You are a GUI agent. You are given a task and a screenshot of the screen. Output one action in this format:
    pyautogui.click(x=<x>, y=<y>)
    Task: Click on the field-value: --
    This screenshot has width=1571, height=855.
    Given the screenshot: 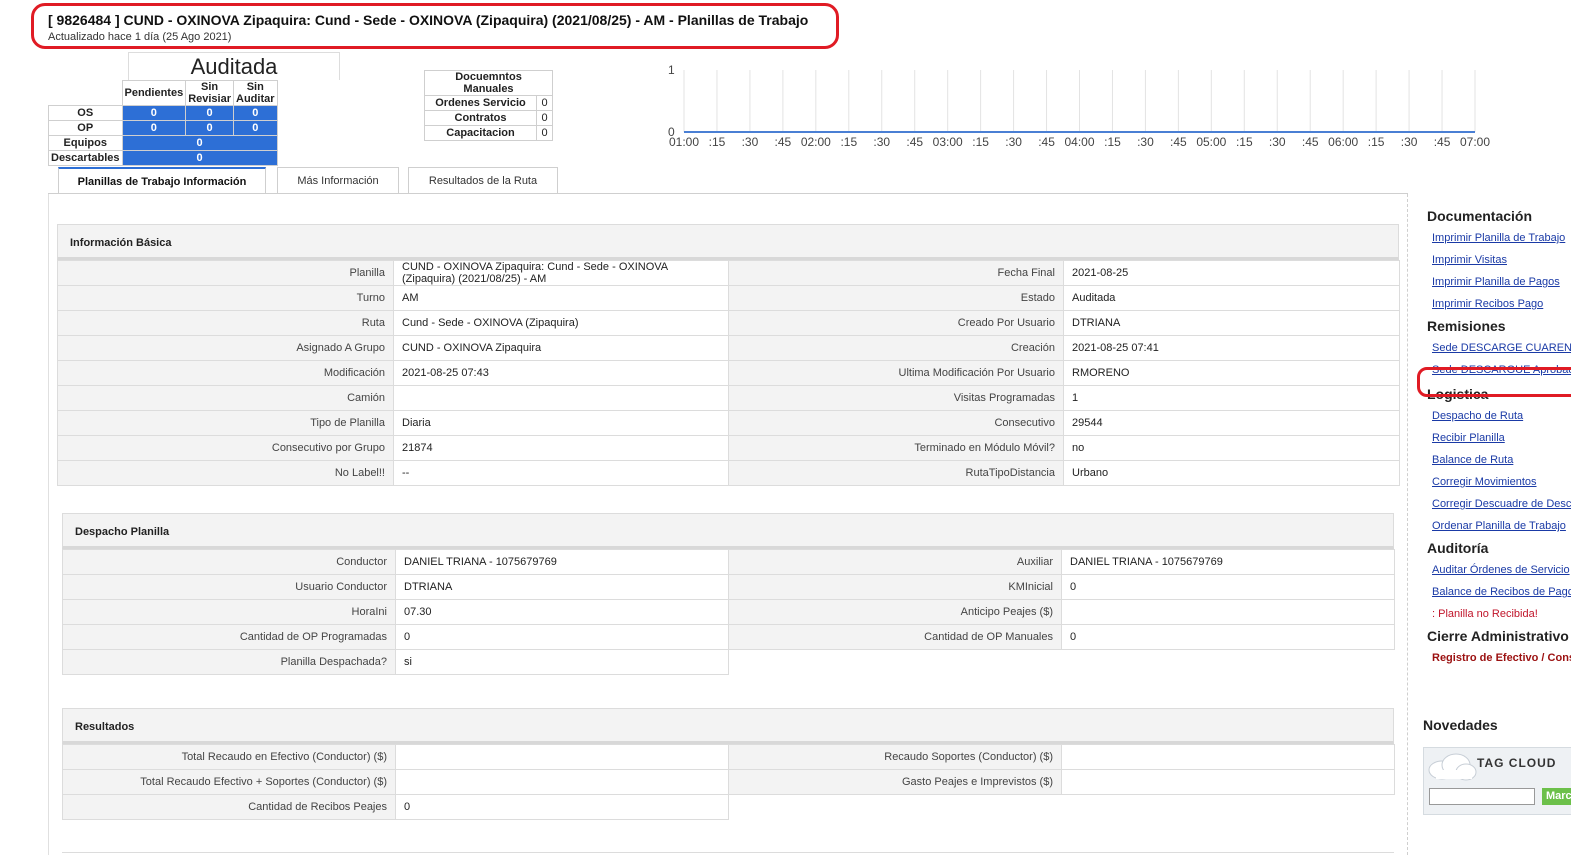 What is the action you would take?
    pyautogui.click(x=561, y=473)
    